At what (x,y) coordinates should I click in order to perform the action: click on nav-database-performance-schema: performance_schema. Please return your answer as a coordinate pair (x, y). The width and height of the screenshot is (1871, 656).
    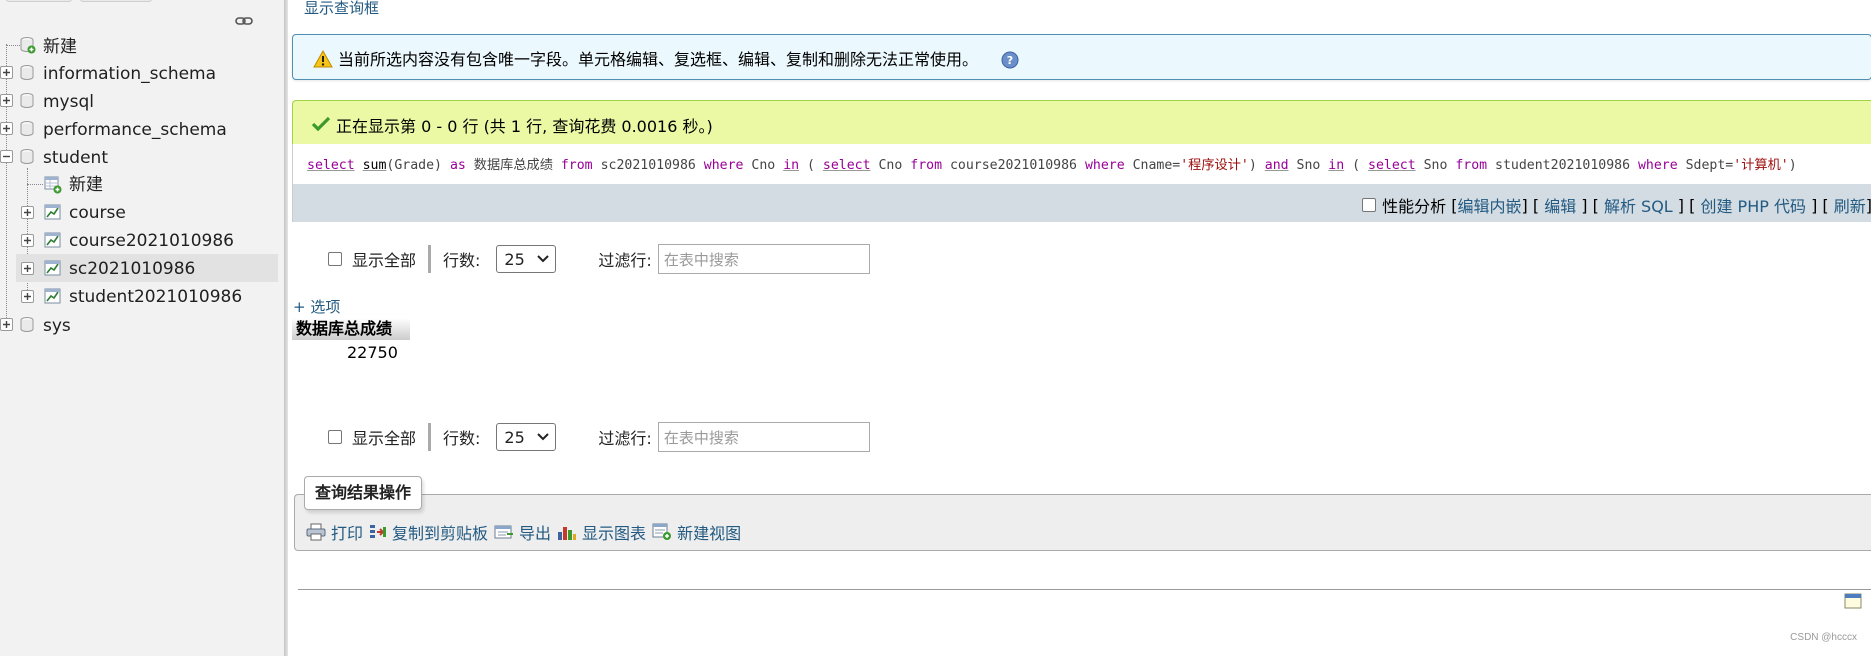
    Looking at the image, I should click on (135, 130).